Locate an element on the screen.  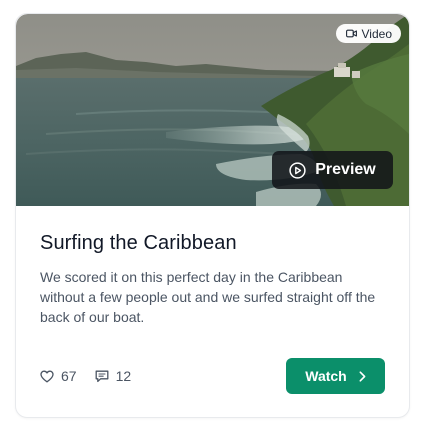
card-title: Surfing the Caribbean is located at coordinates (138, 243).